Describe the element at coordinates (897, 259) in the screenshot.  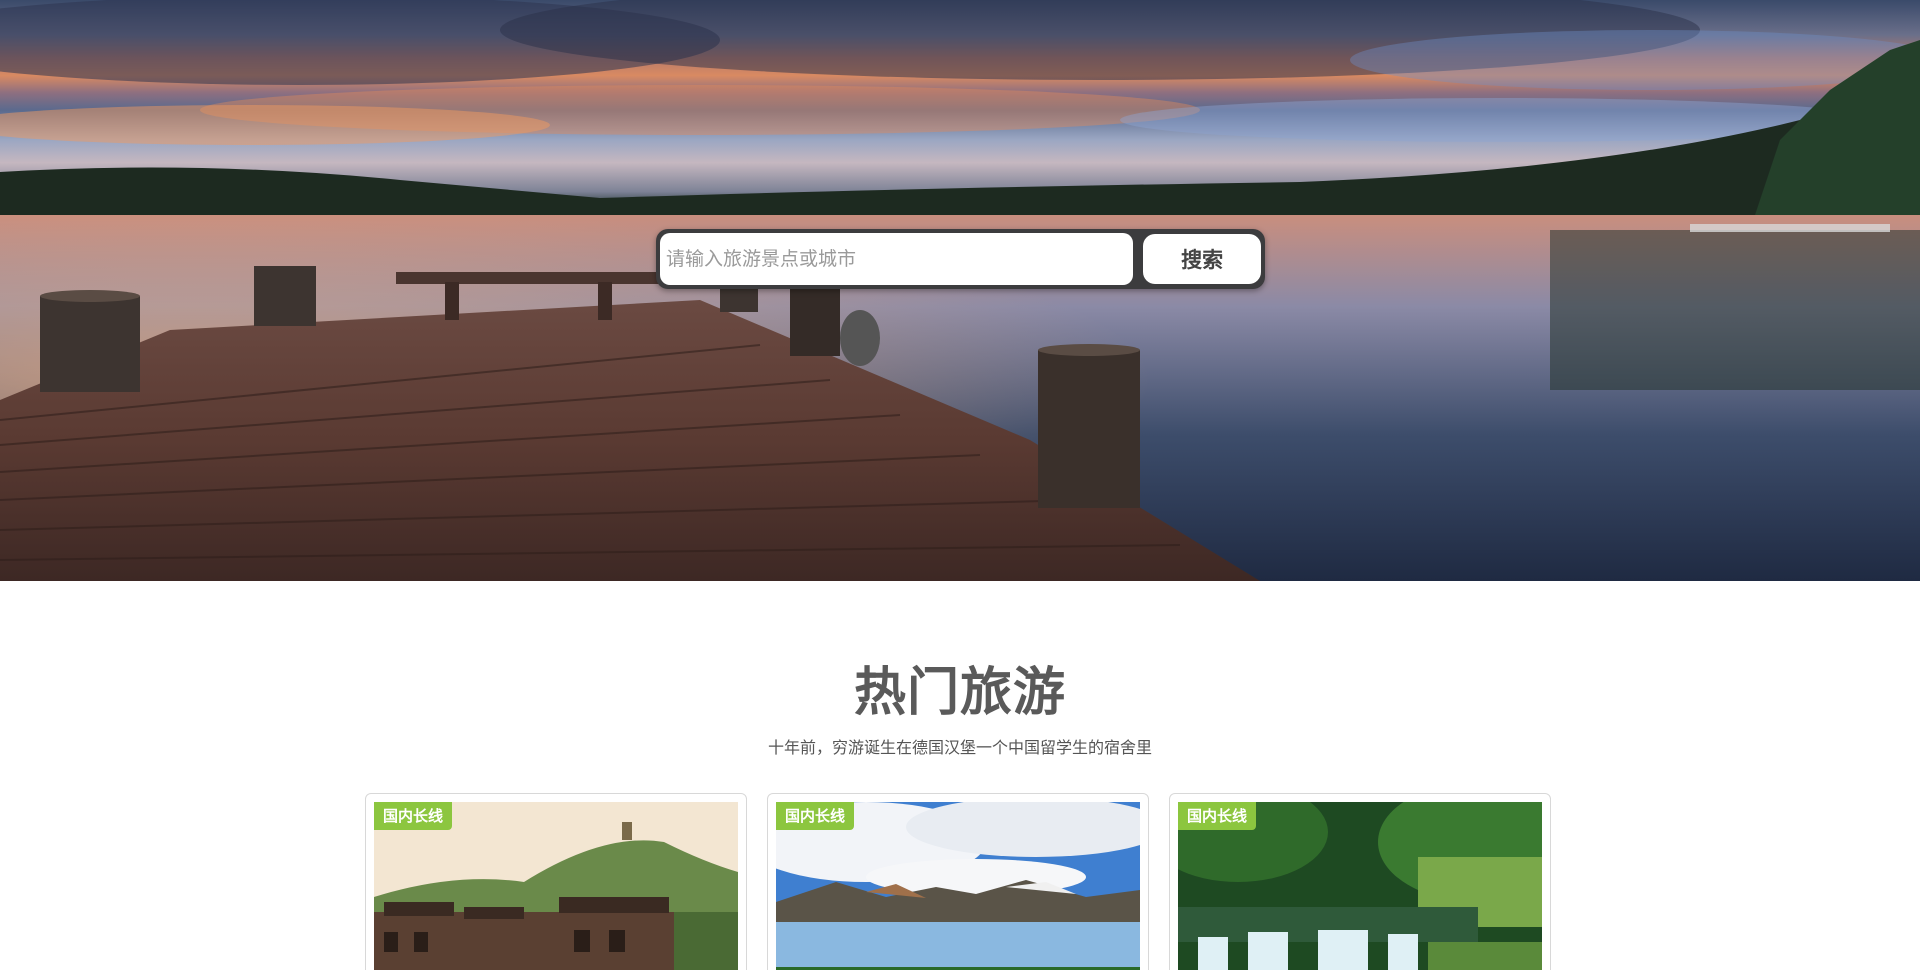
I see `search-input` at that location.